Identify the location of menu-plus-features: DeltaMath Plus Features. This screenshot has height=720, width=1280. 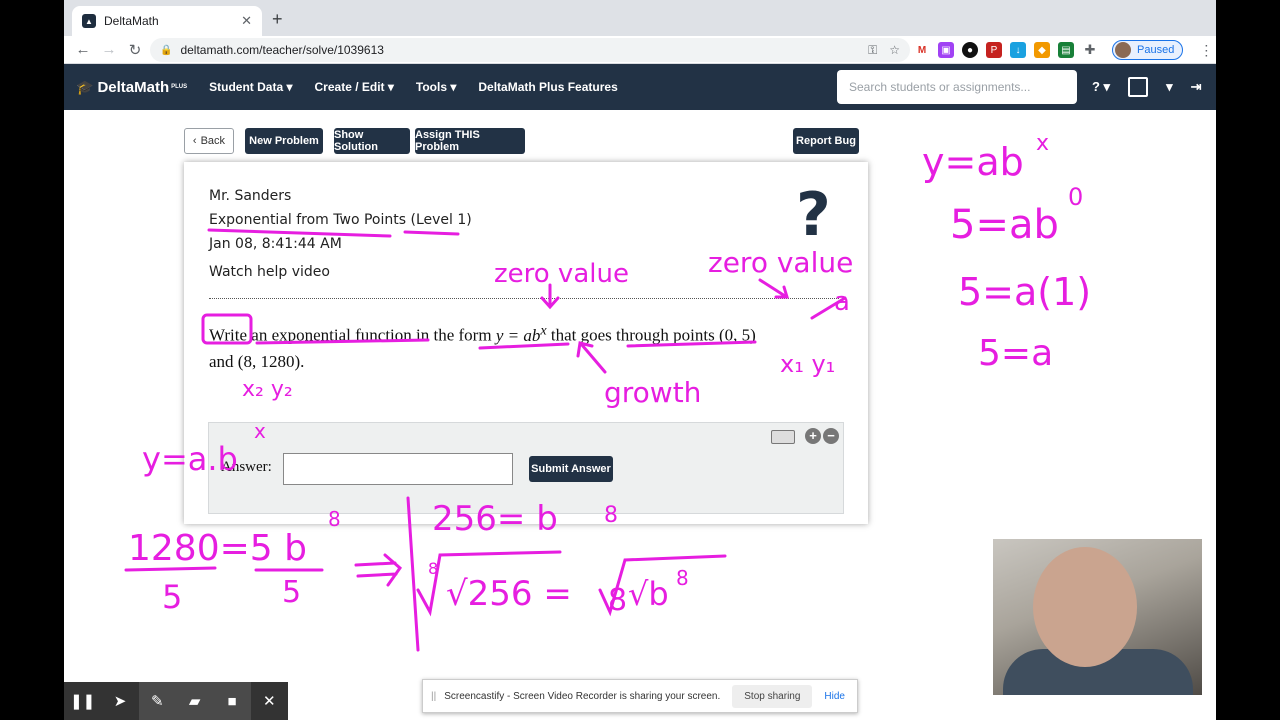
(547, 87).